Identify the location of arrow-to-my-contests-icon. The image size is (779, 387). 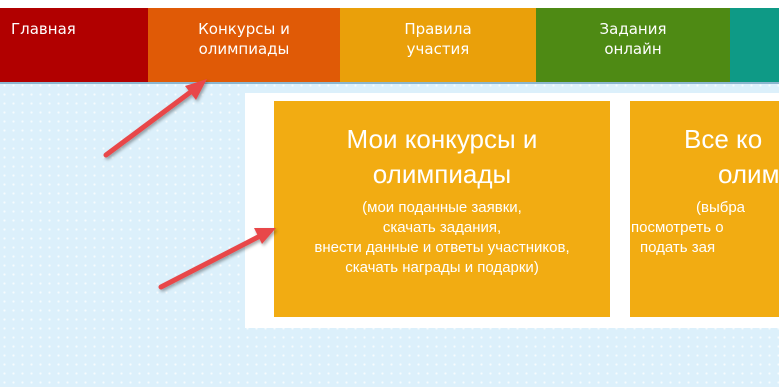
(217, 259).